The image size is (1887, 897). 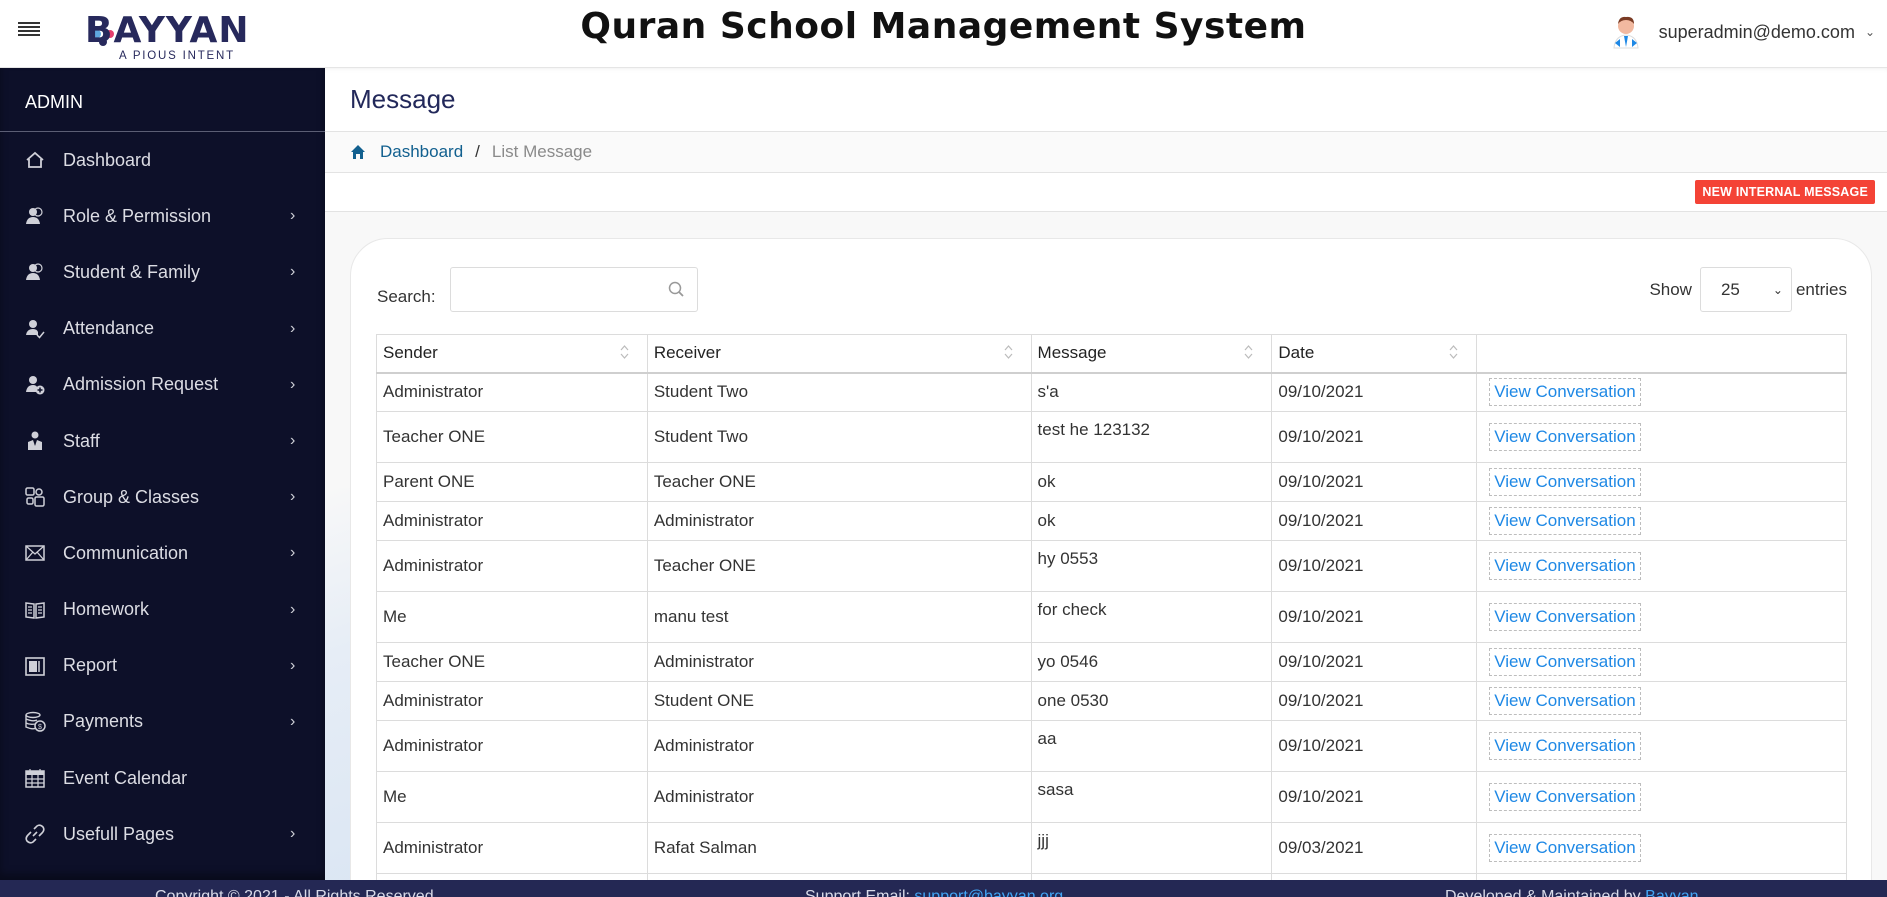 I want to click on home-icon, so click(x=358, y=152).